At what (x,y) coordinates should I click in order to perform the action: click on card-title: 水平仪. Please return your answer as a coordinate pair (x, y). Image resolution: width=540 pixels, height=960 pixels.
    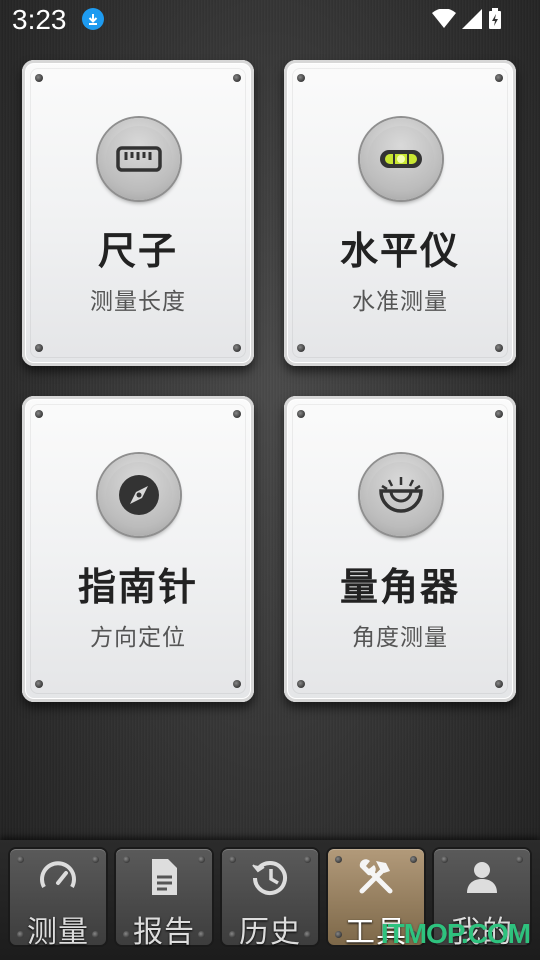
    Looking at the image, I should click on (399, 251).